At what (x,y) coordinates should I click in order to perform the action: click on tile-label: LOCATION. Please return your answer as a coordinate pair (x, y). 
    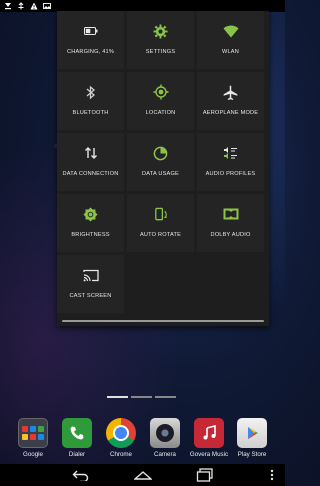
    Looking at the image, I should click on (160, 113).